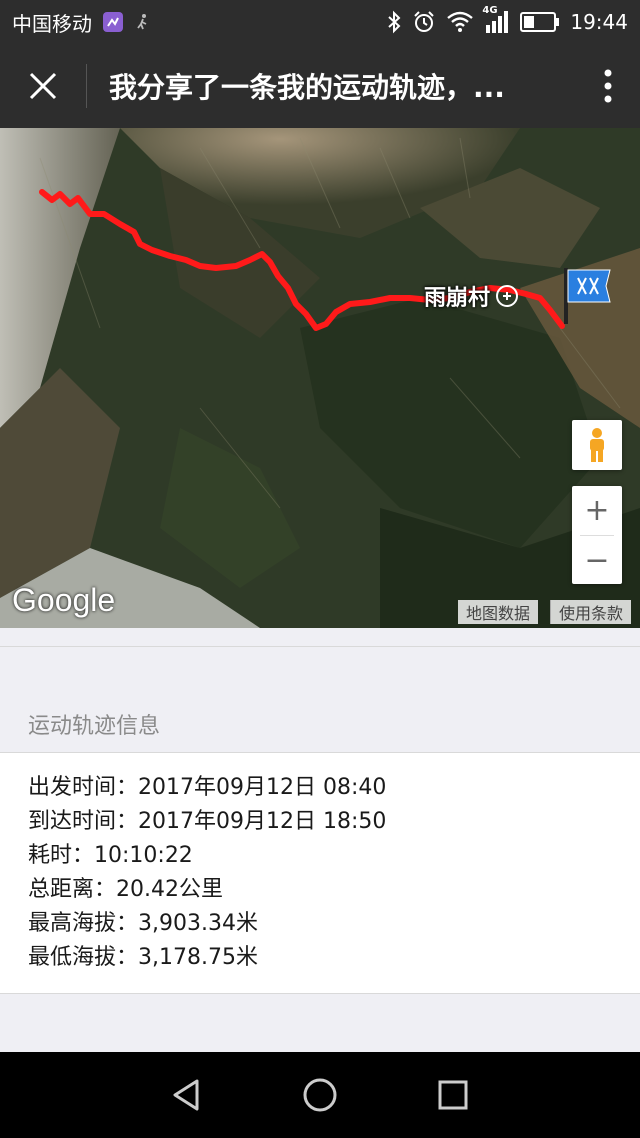  Describe the element at coordinates (52, 23) in the screenshot. I see `carrier-name: 中国移动` at that location.